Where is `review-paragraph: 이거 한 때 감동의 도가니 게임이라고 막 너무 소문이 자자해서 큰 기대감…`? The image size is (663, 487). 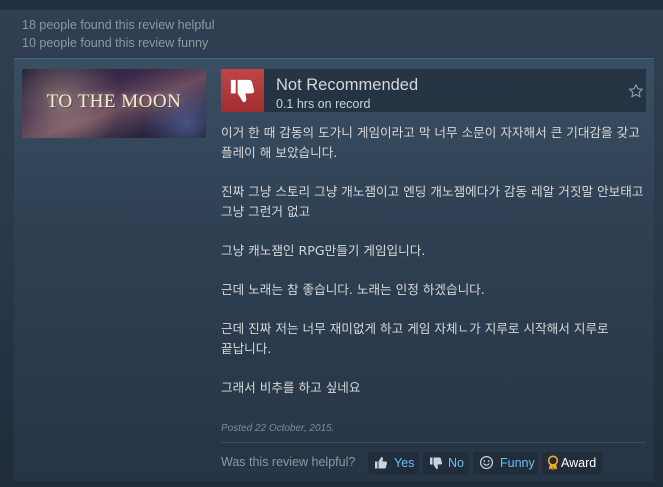
review-paragraph: 이거 한 때 감동의 도가니 게임이라고 막 너무 소문이 자자해서 큰 기대감… is located at coordinates (430, 142).